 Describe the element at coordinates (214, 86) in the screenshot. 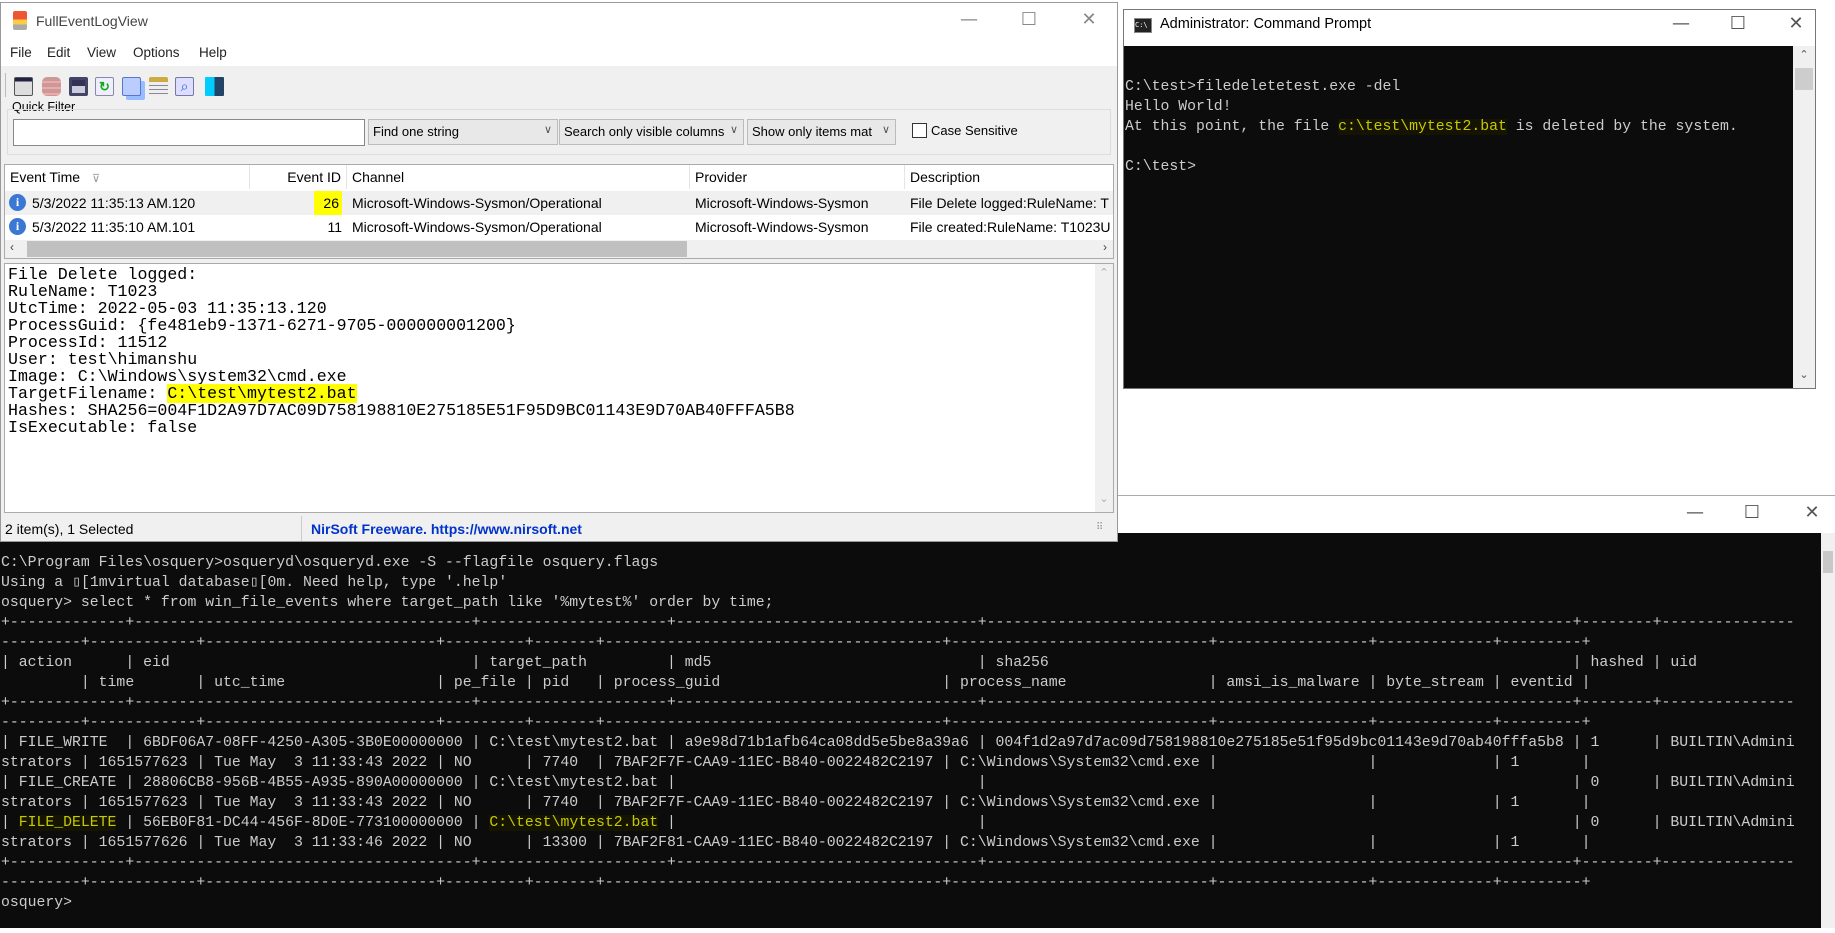

I see `exit-icon` at that location.